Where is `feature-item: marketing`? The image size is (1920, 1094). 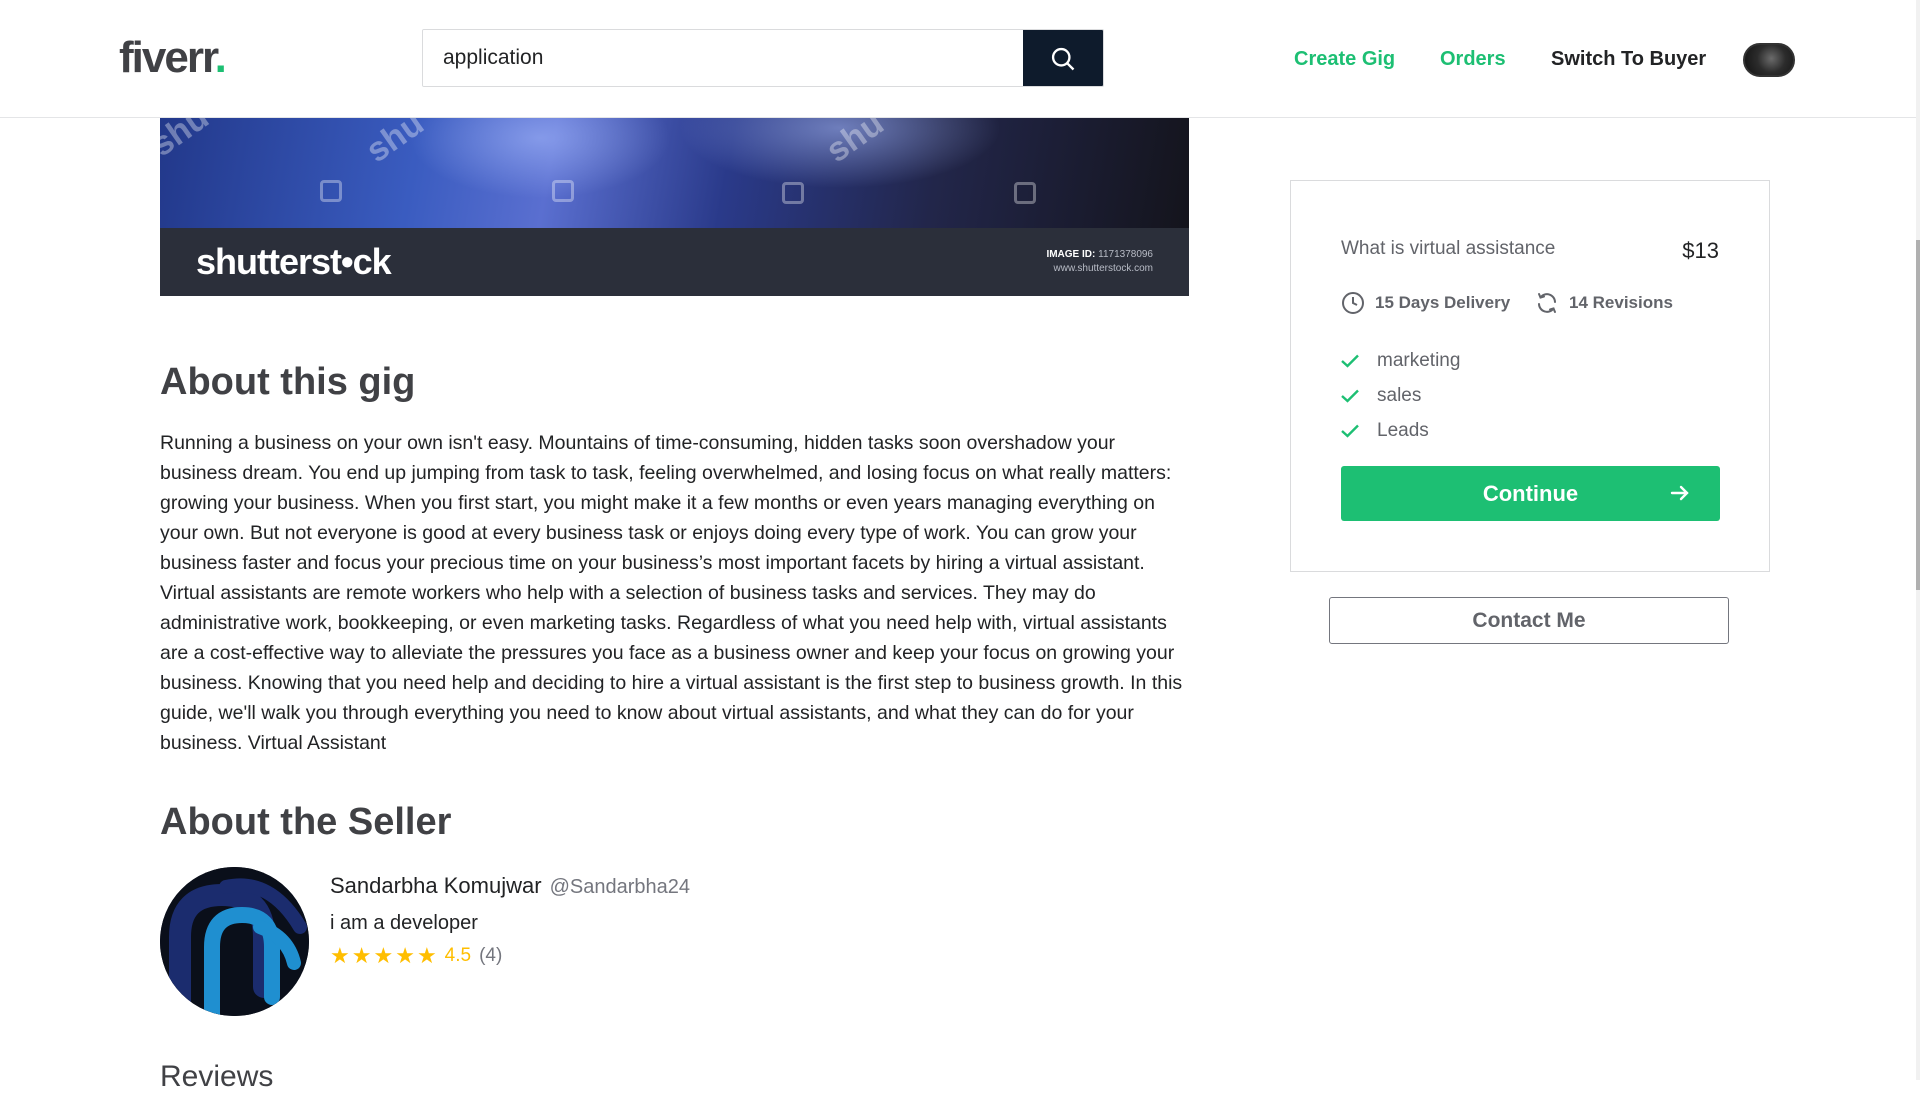 feature-item: marketing is located at coordinates (1400, 360).